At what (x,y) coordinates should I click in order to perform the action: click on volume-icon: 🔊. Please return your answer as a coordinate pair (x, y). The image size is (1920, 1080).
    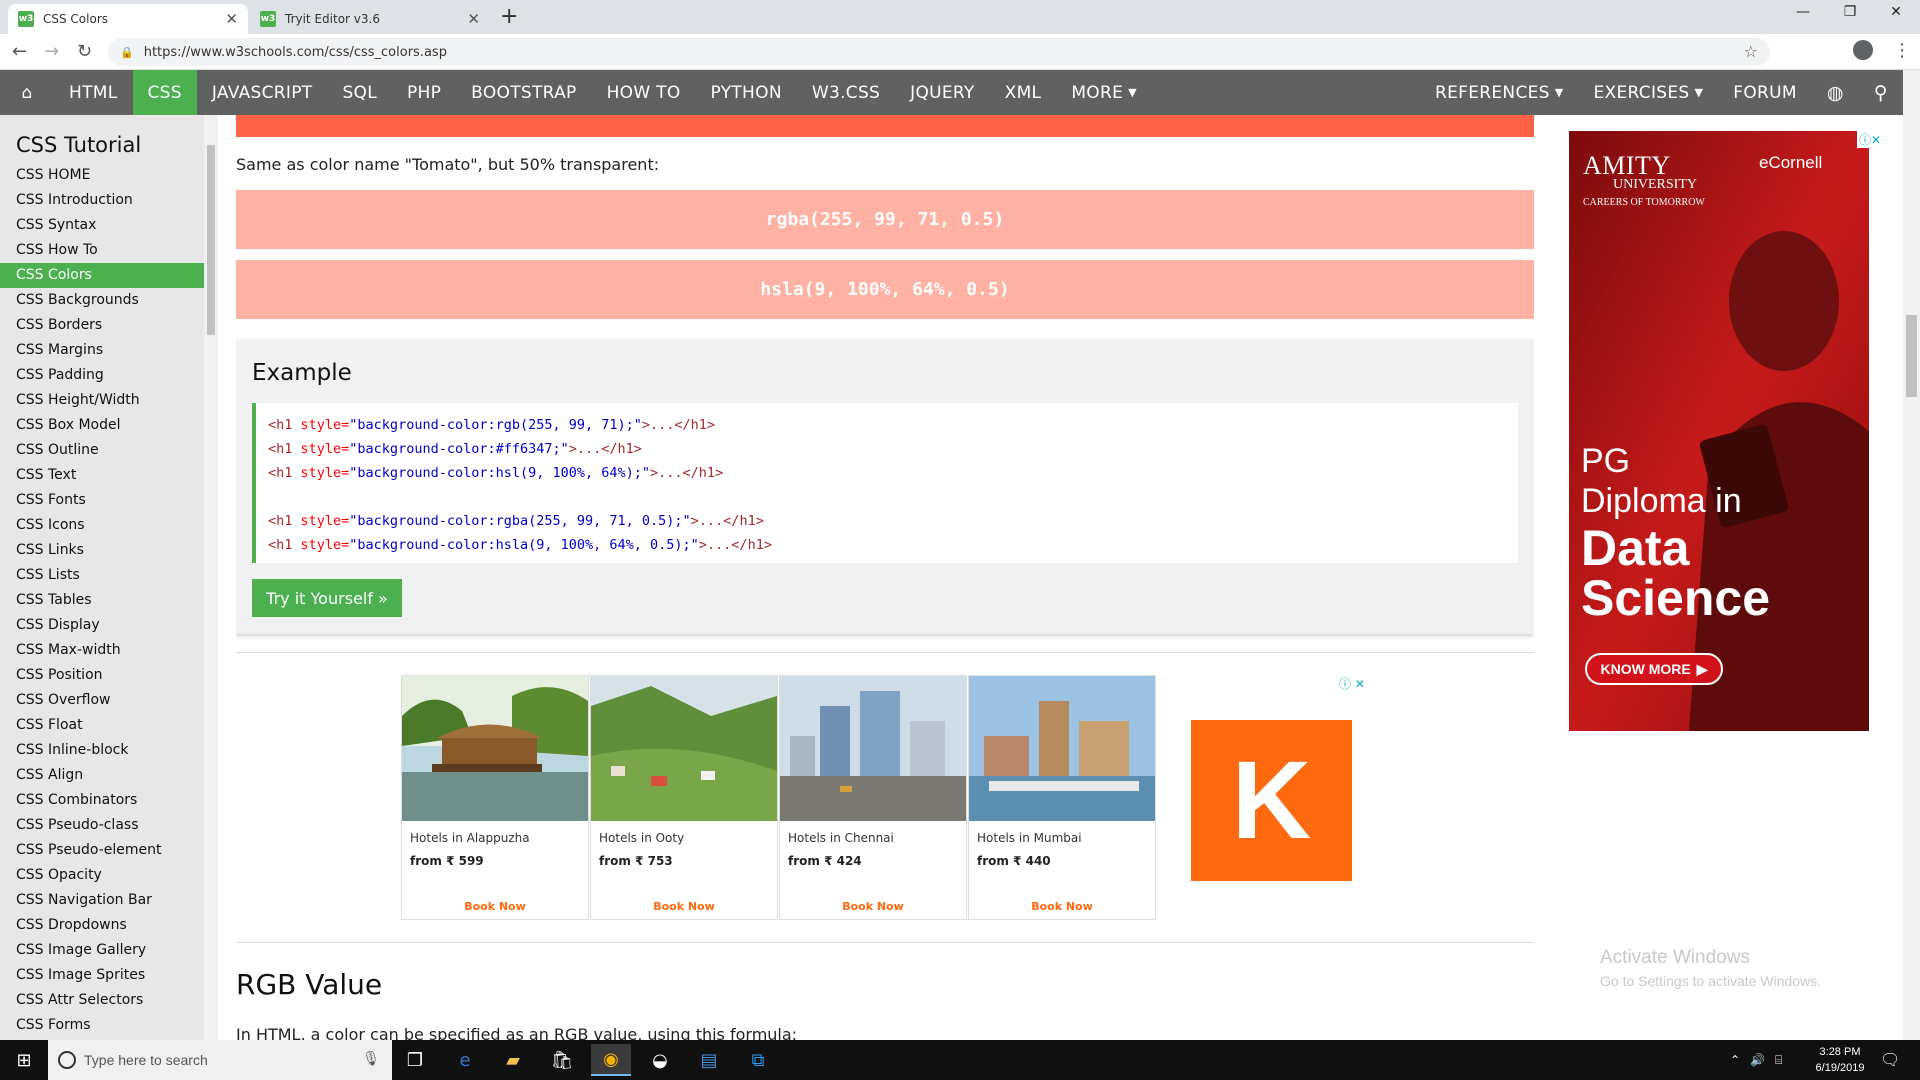
    Looking at the image, I should click on (1757, 1060).